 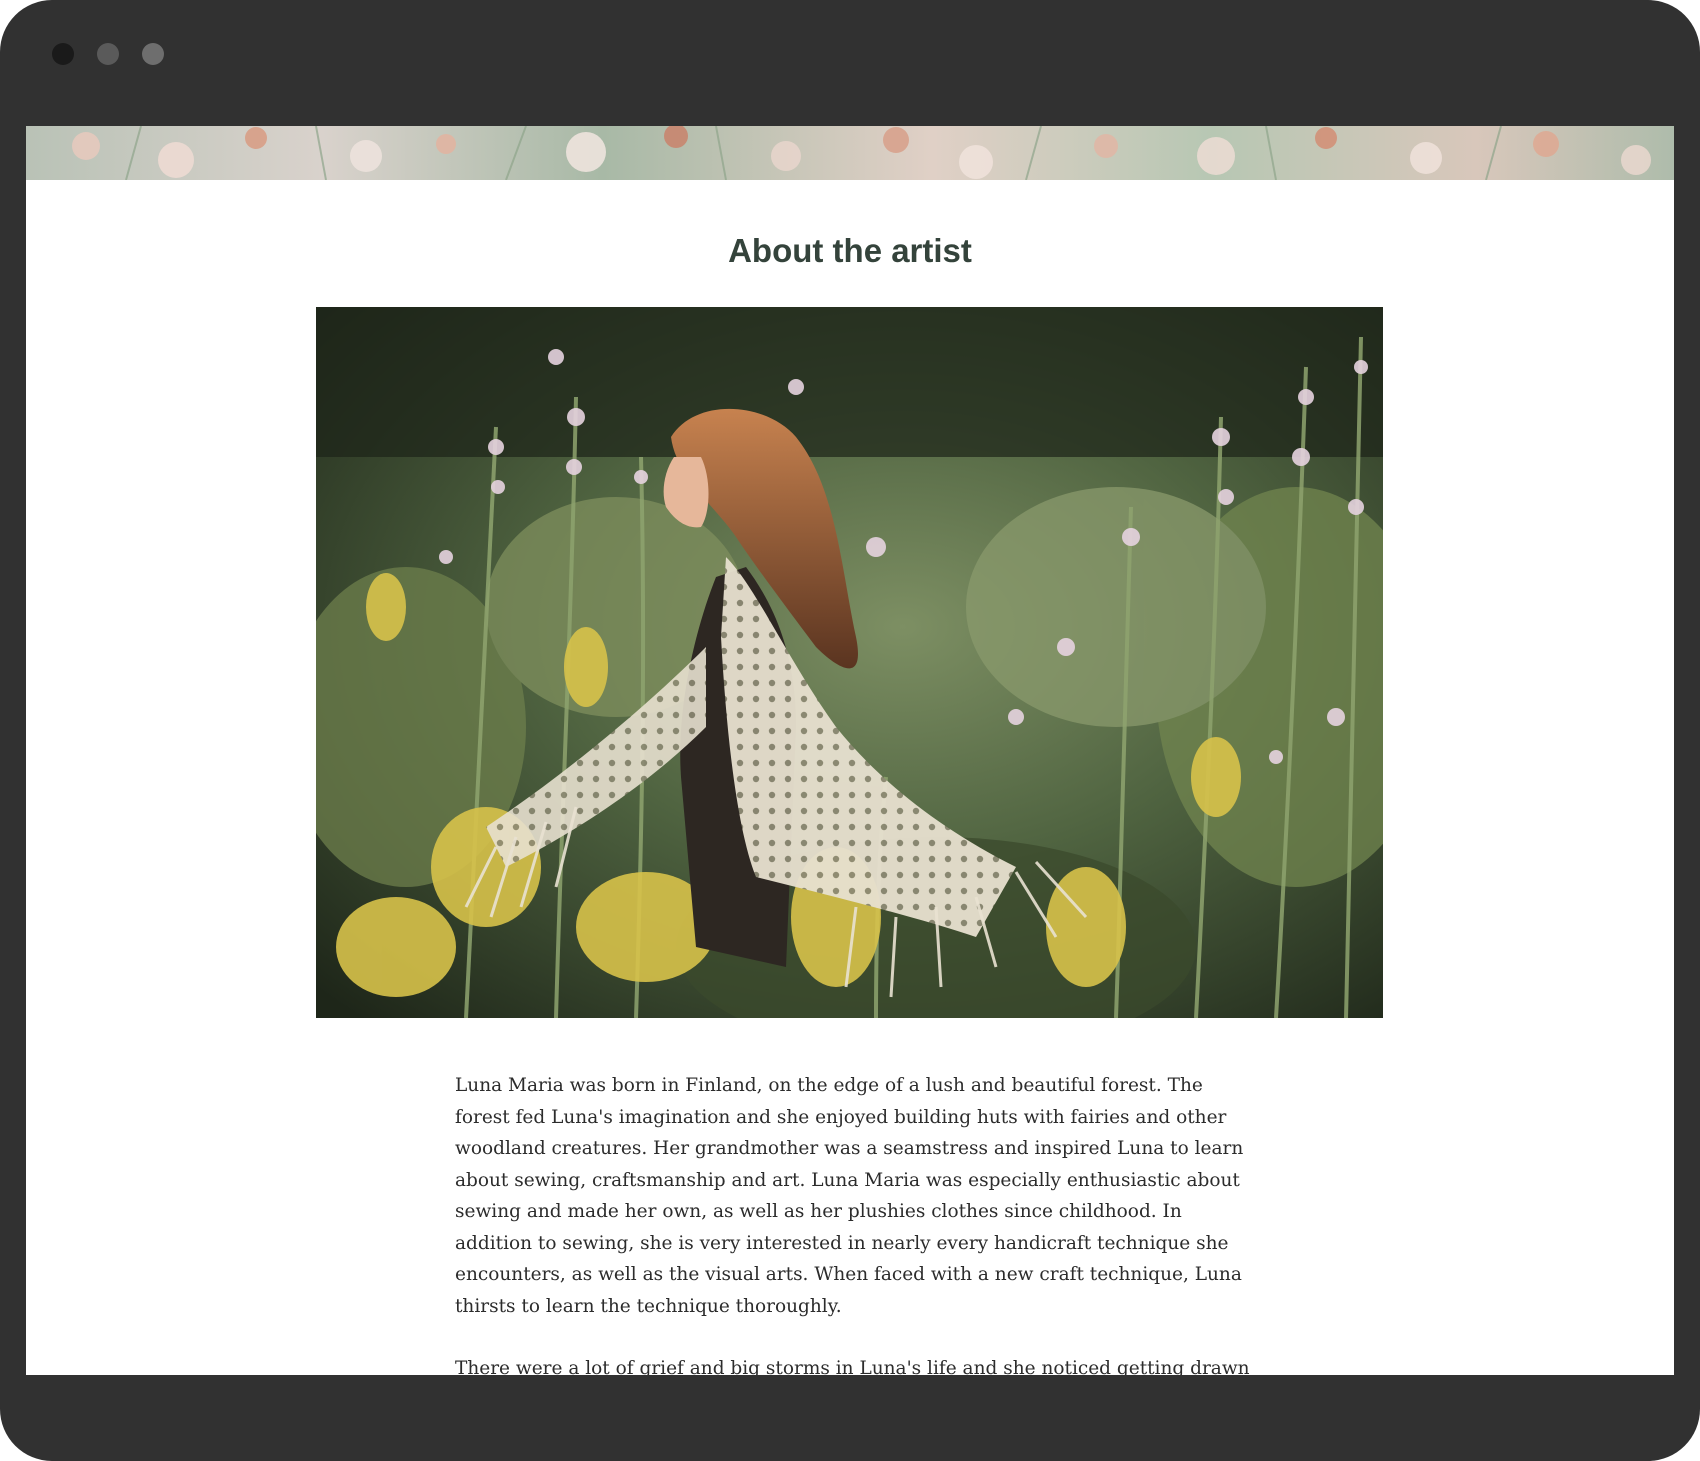 What do you see at coordinates (153, 54) in the screenshot?
I see `maximize-window-dot` at bounding box center [153, 54].